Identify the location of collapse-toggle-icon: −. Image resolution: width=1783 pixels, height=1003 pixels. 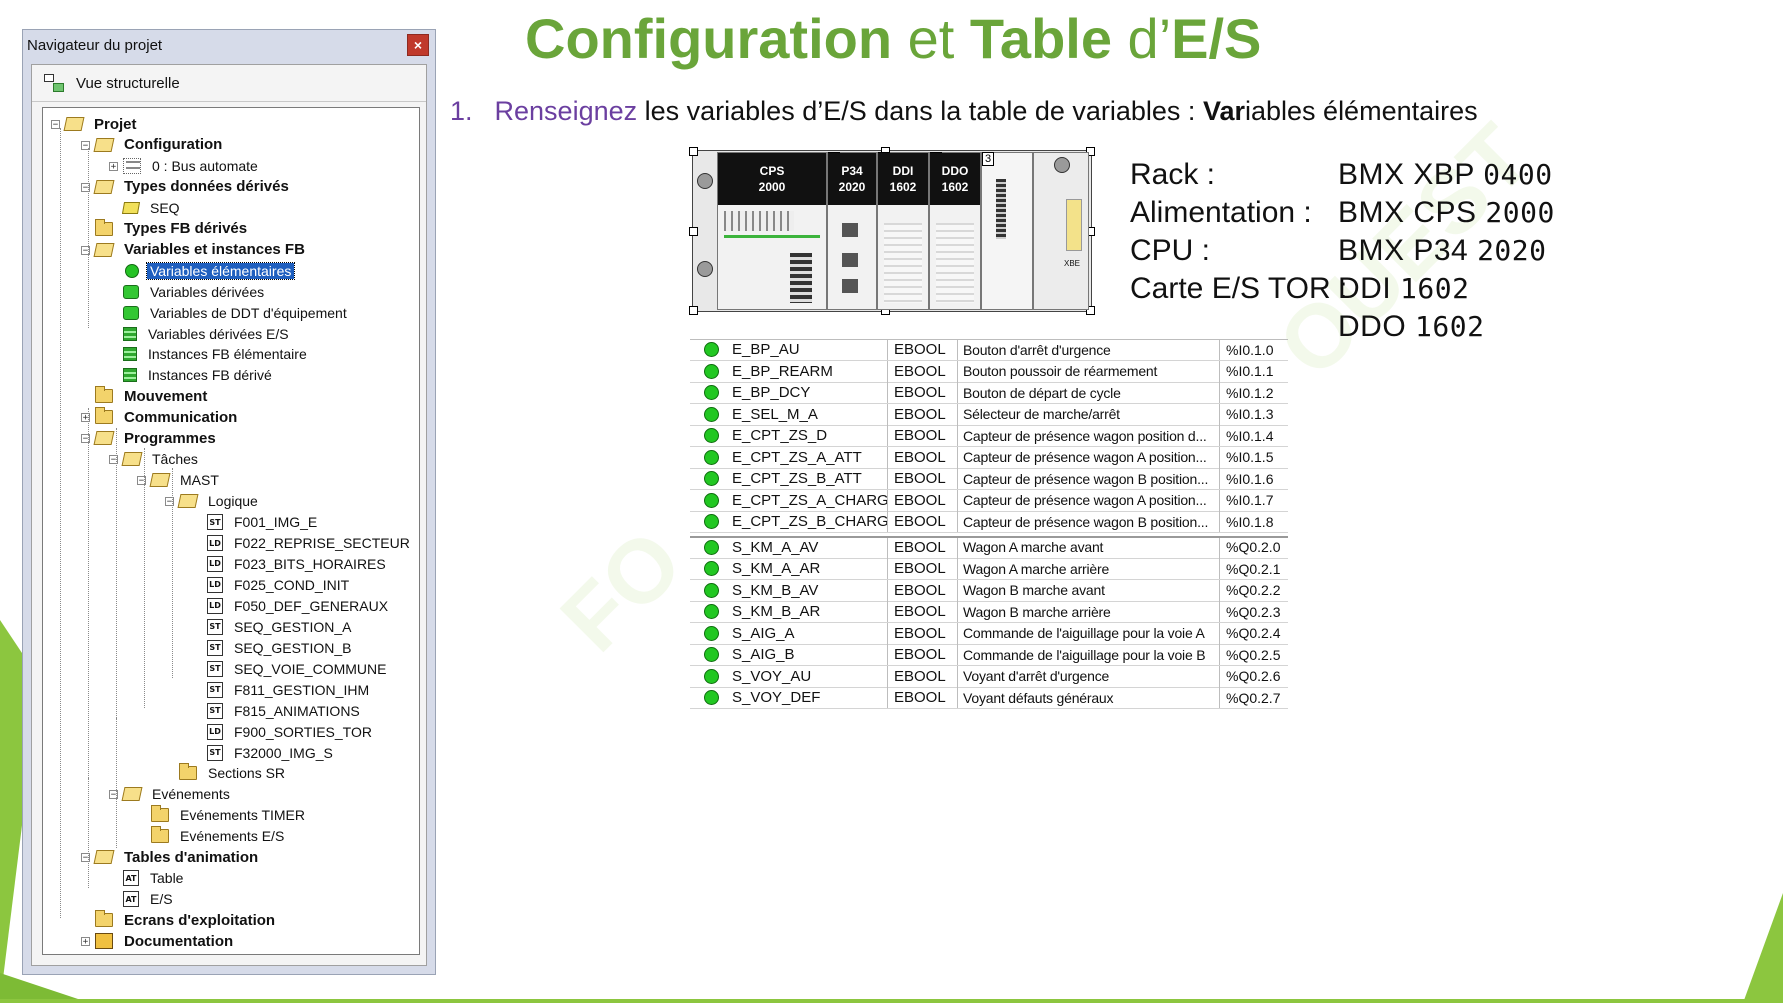
(55, 125).